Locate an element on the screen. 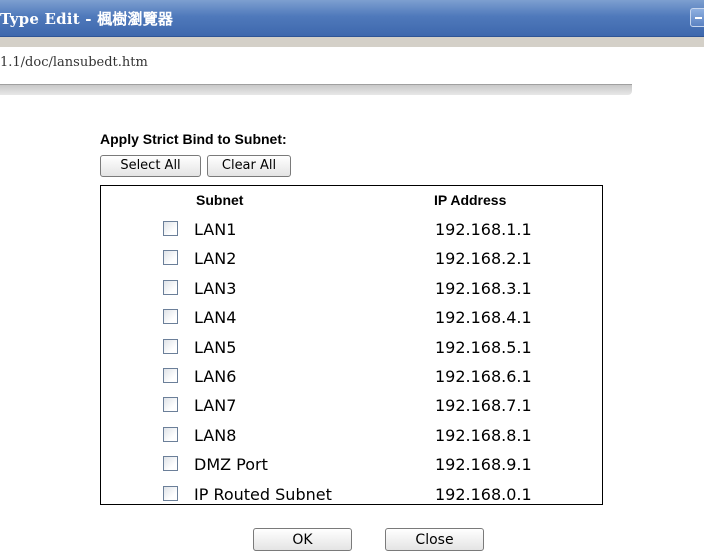 This screenshot has height=553, width=704. select-all-button: Select All is located at coordinates (150, 166).